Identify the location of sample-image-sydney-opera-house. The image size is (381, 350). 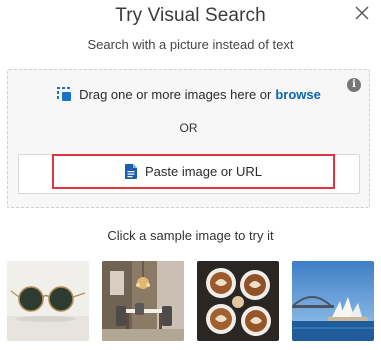
(333, 301).